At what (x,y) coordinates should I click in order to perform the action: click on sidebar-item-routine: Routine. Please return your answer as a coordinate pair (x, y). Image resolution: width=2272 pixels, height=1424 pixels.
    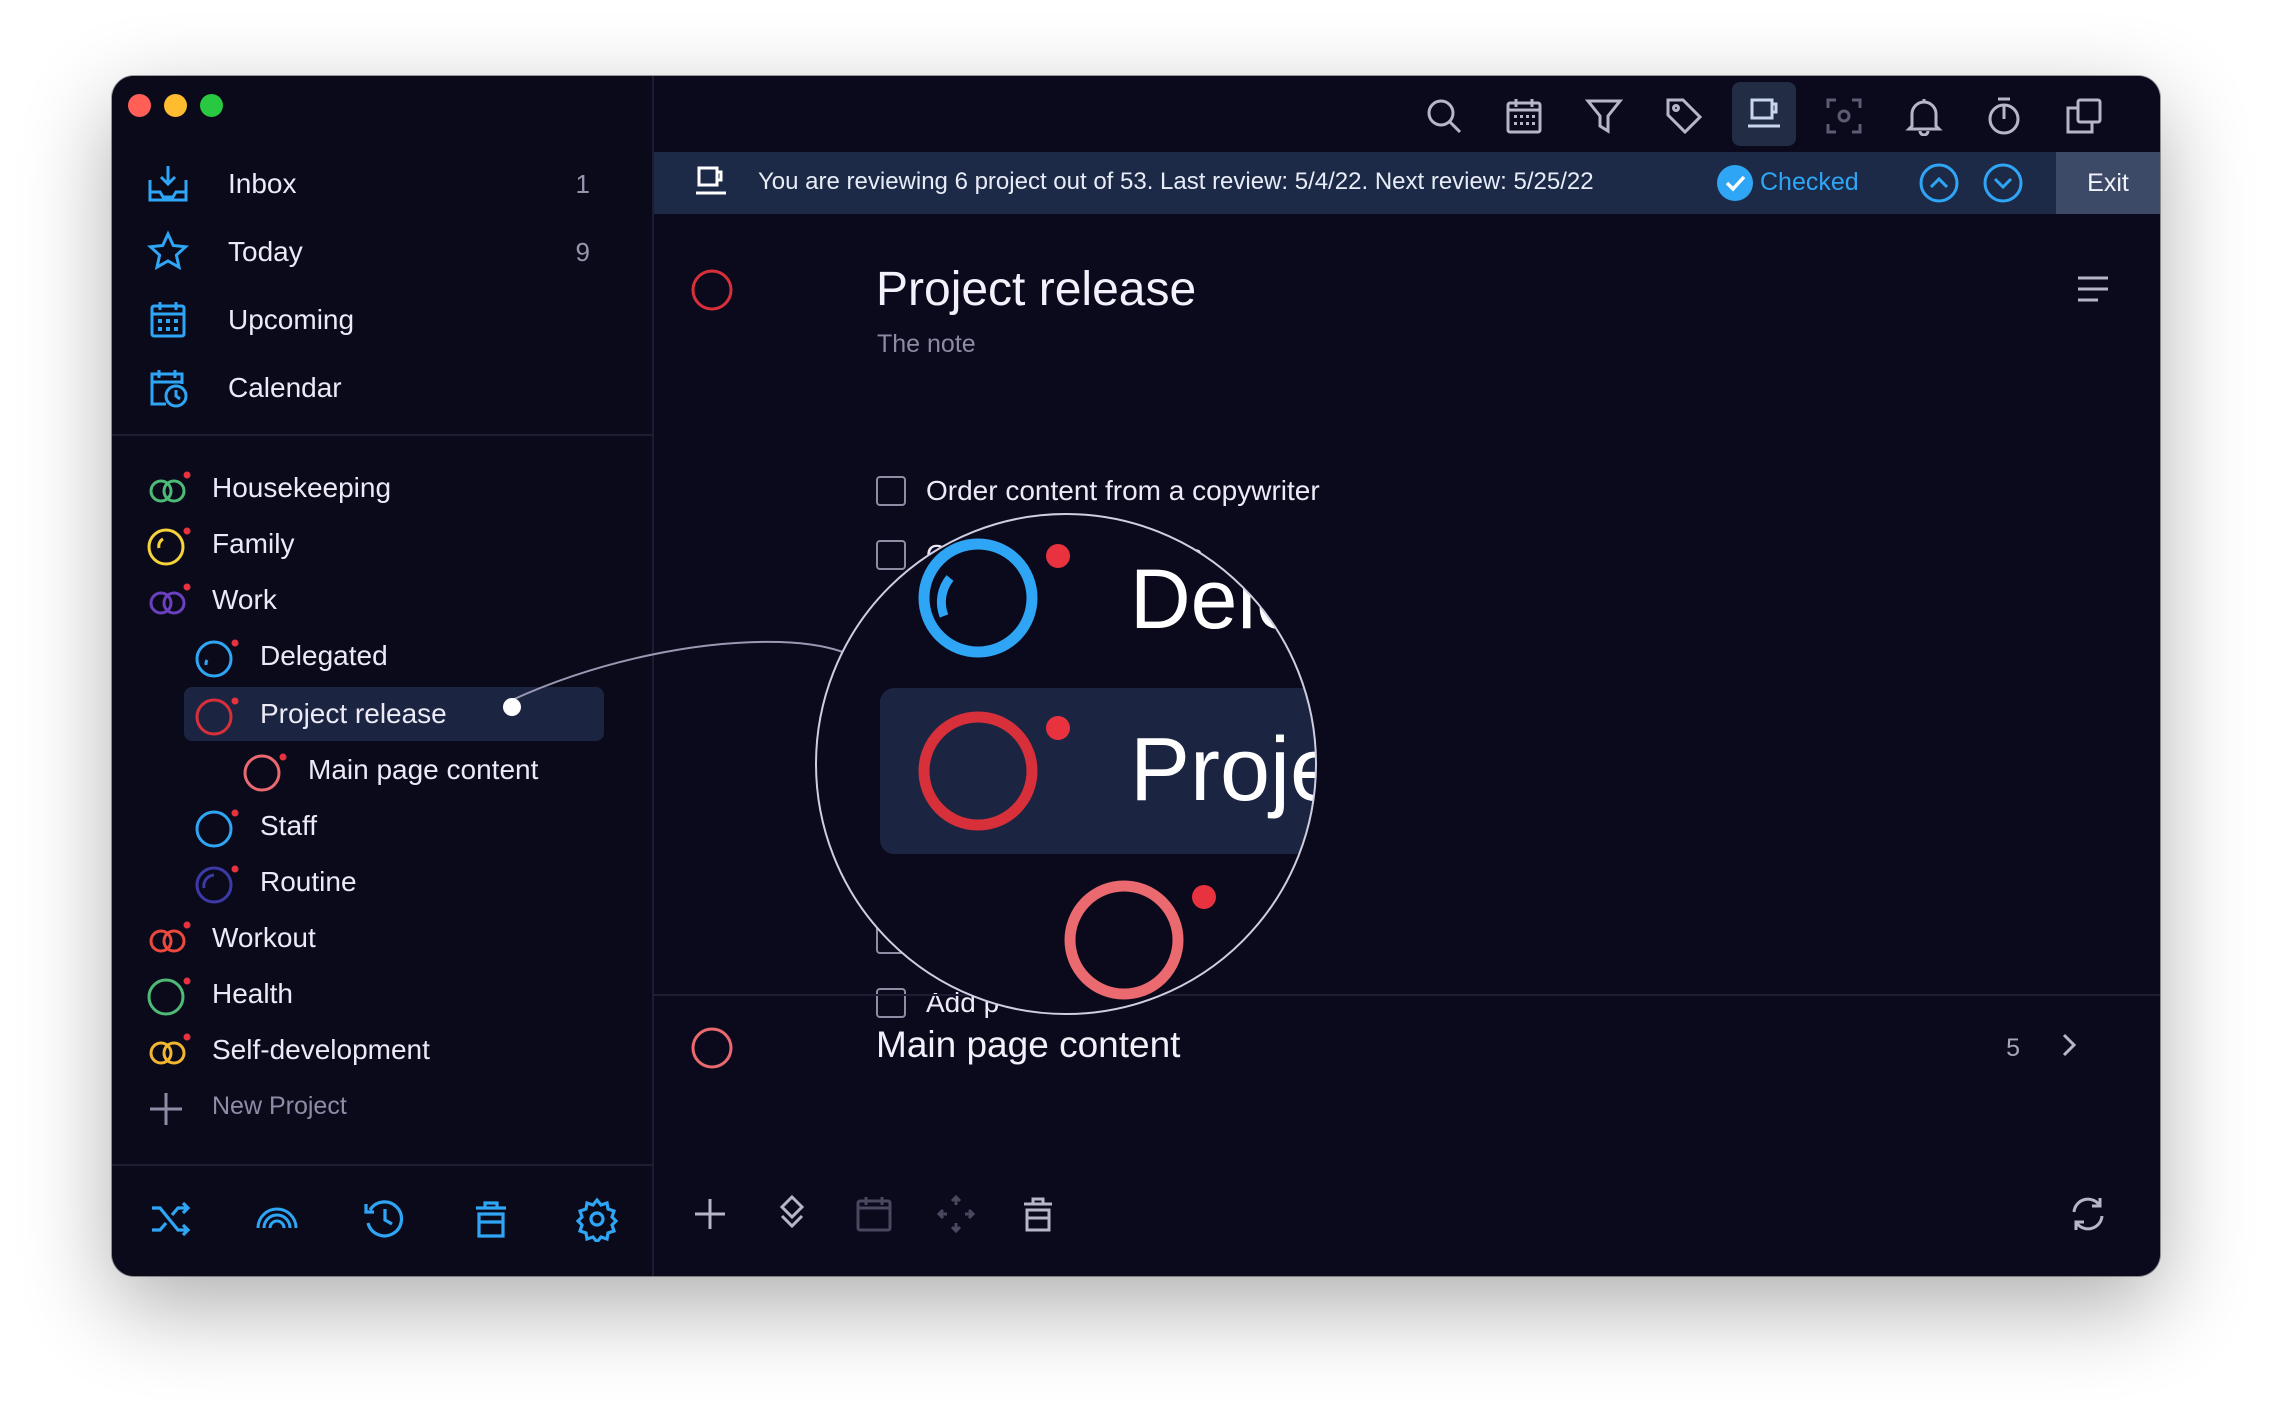
    Looking at the image, I should click on (275, 882).